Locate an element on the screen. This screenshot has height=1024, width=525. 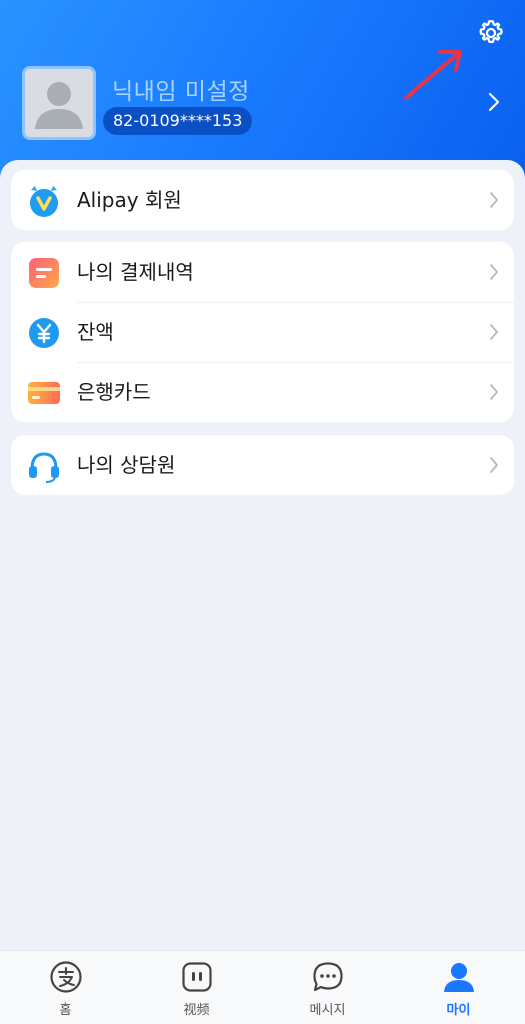
membership-card: Alipay 회원 is located at coordinates (262, 200).